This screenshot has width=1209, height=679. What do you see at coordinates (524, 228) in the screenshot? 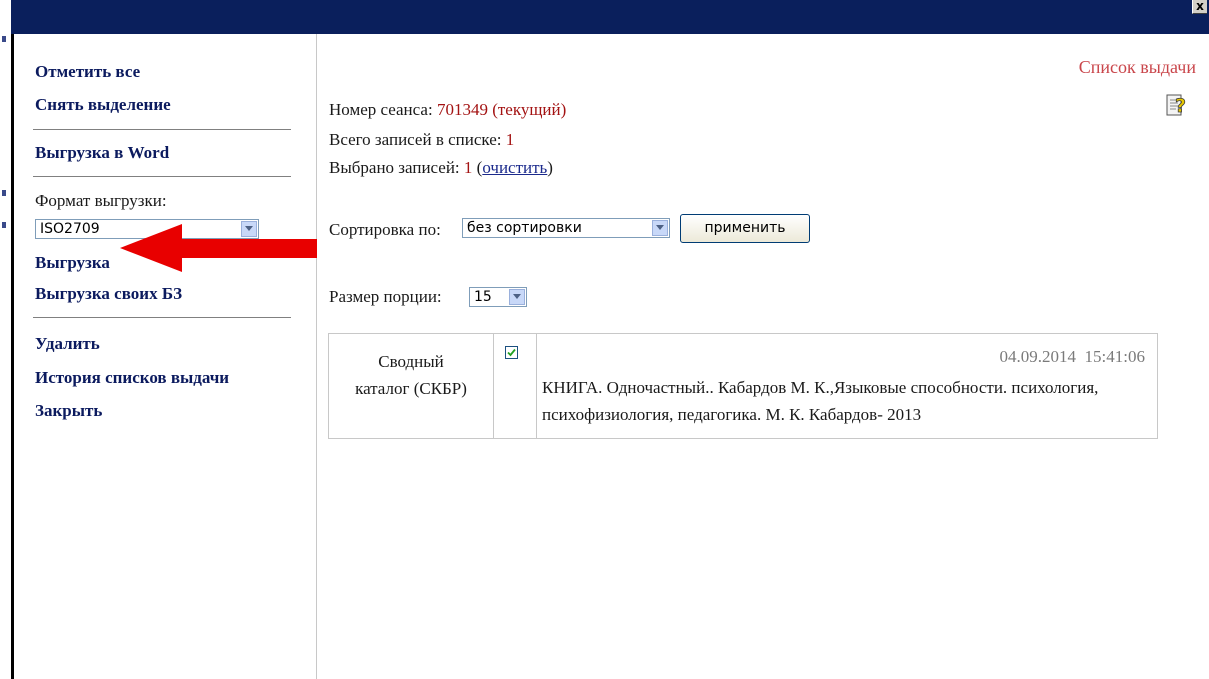
I see `sort-select-value: без сортировки` at bounding box center [524, 228].